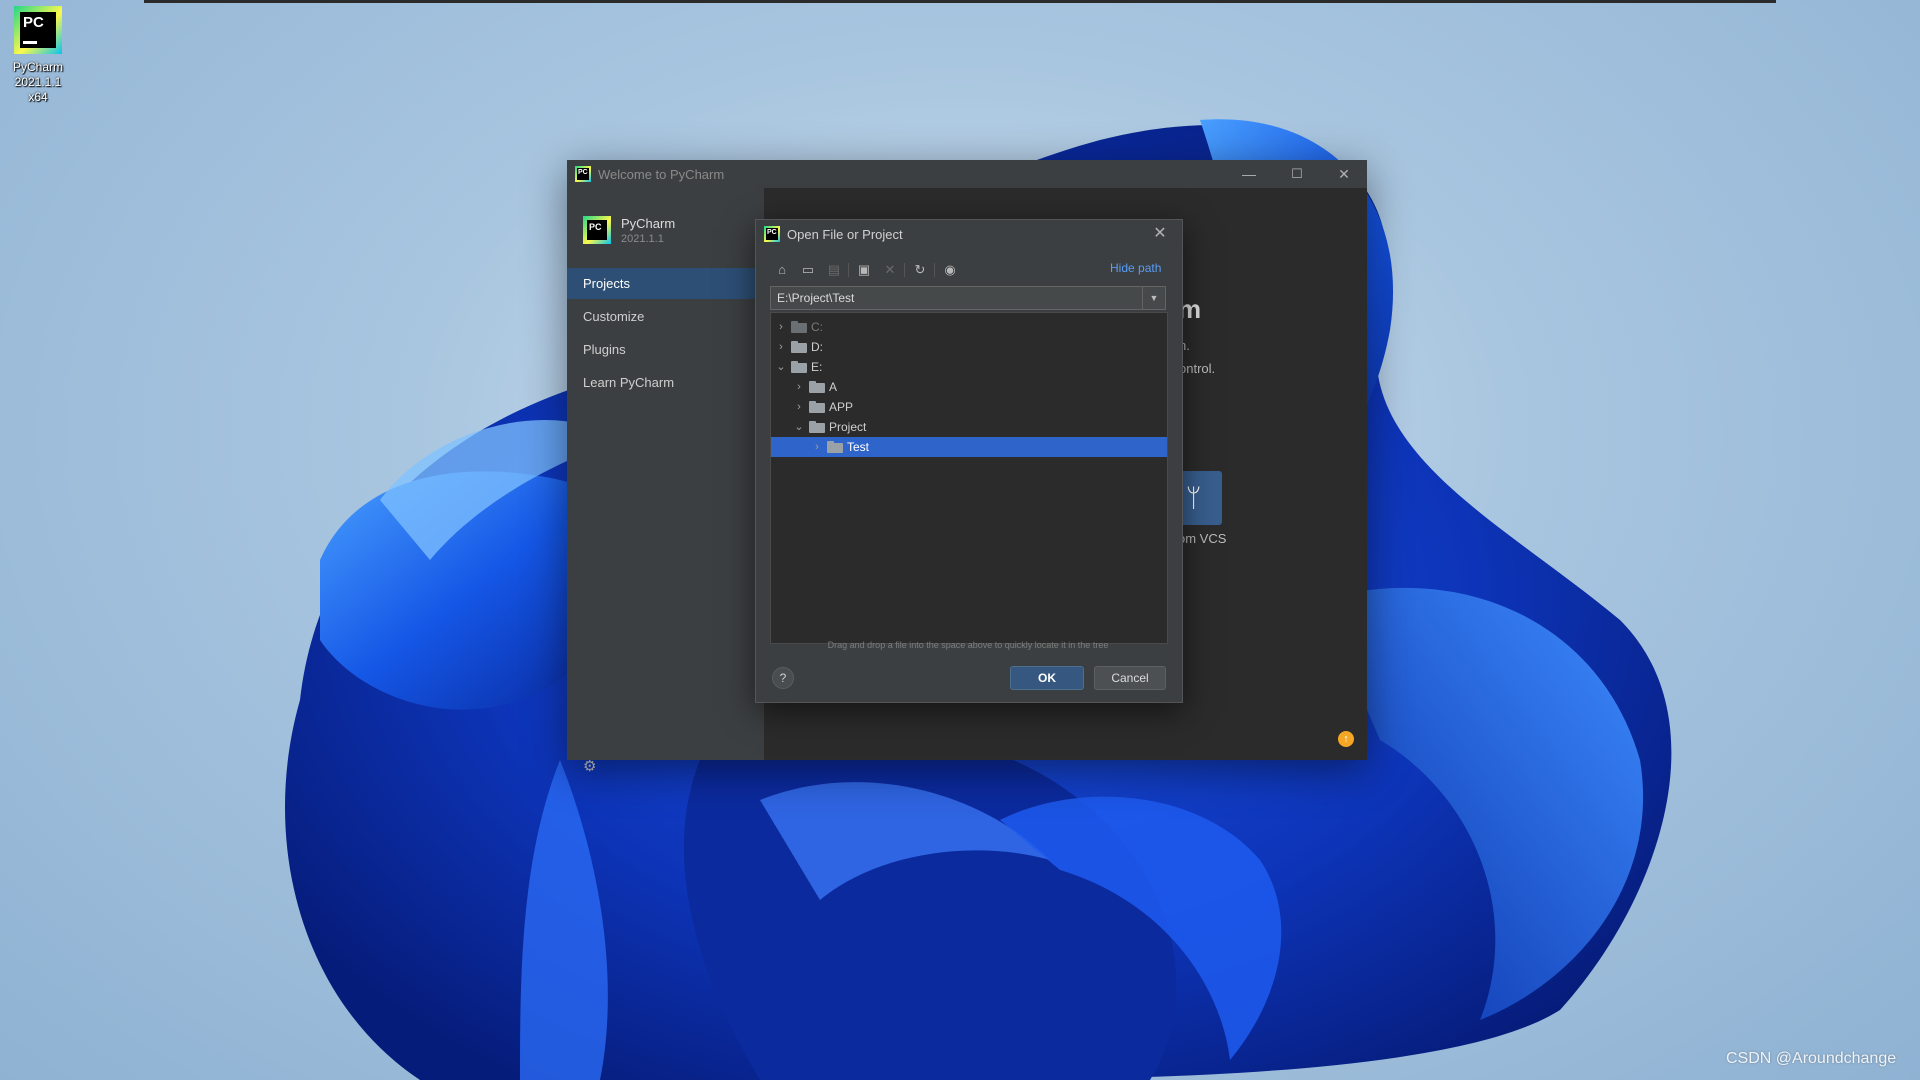  I want to click on product-version: 2021.1.1, so click(642, 239).